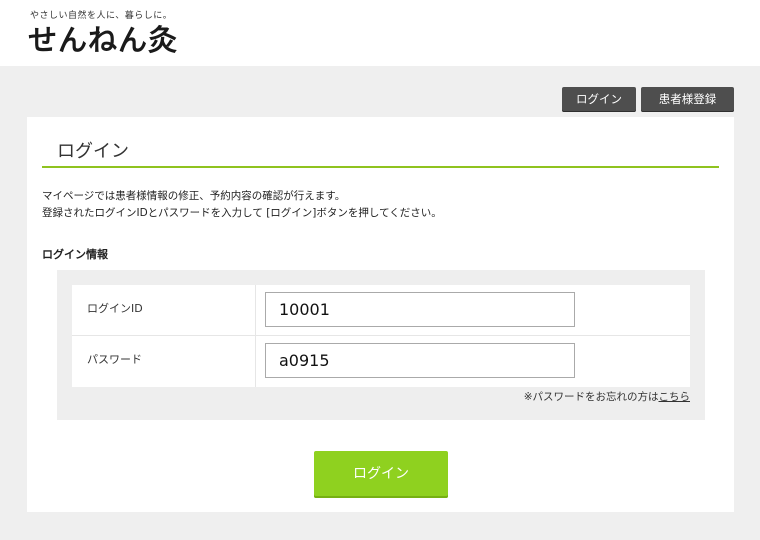 This screenshot has height=540, width=760. Describe the element at coordinates (687, 99) in the screenshot. I see `patient-register-button: 患者様登録` at that location.